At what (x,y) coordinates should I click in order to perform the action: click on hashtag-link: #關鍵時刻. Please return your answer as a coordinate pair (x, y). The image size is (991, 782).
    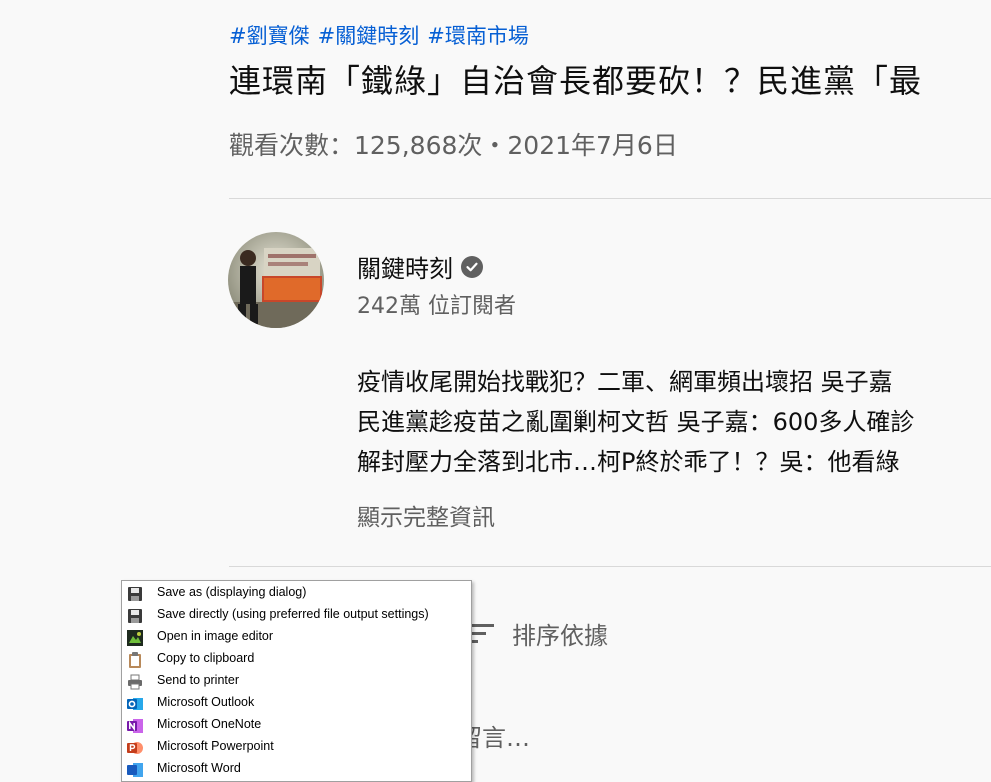
    Looking at the image, I should click on (369, 36).